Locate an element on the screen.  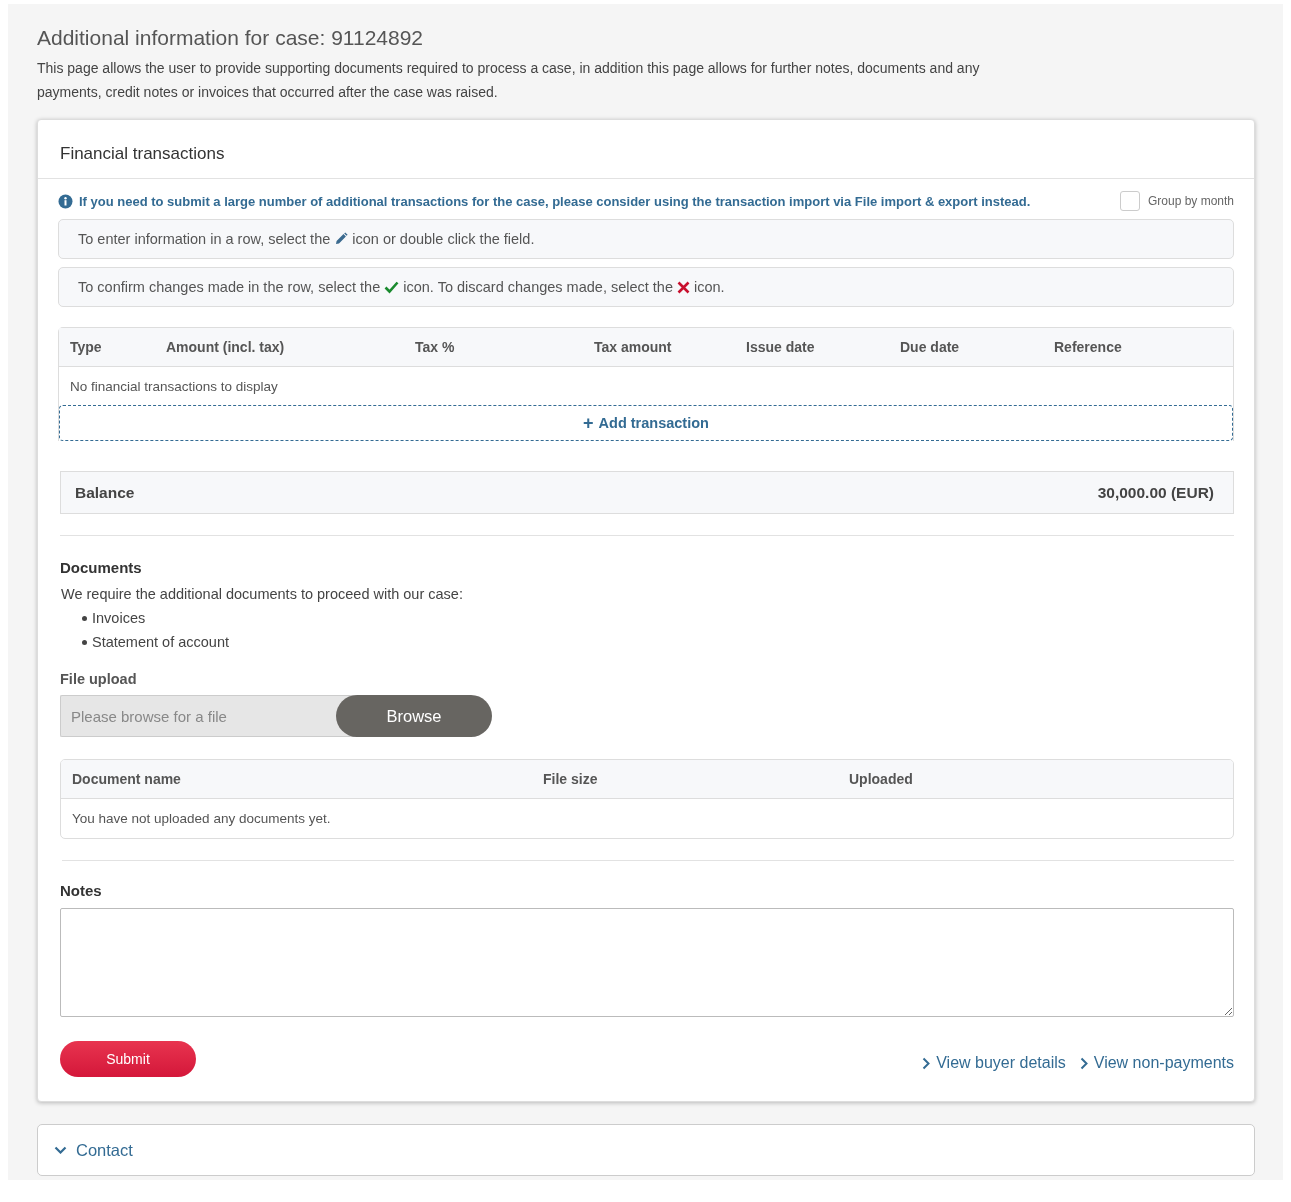
info-notice: If you need to submit a large number of additional transactions for the case, please consider using the transaction import via File import & export instead. is located at coordinates (555, 201).